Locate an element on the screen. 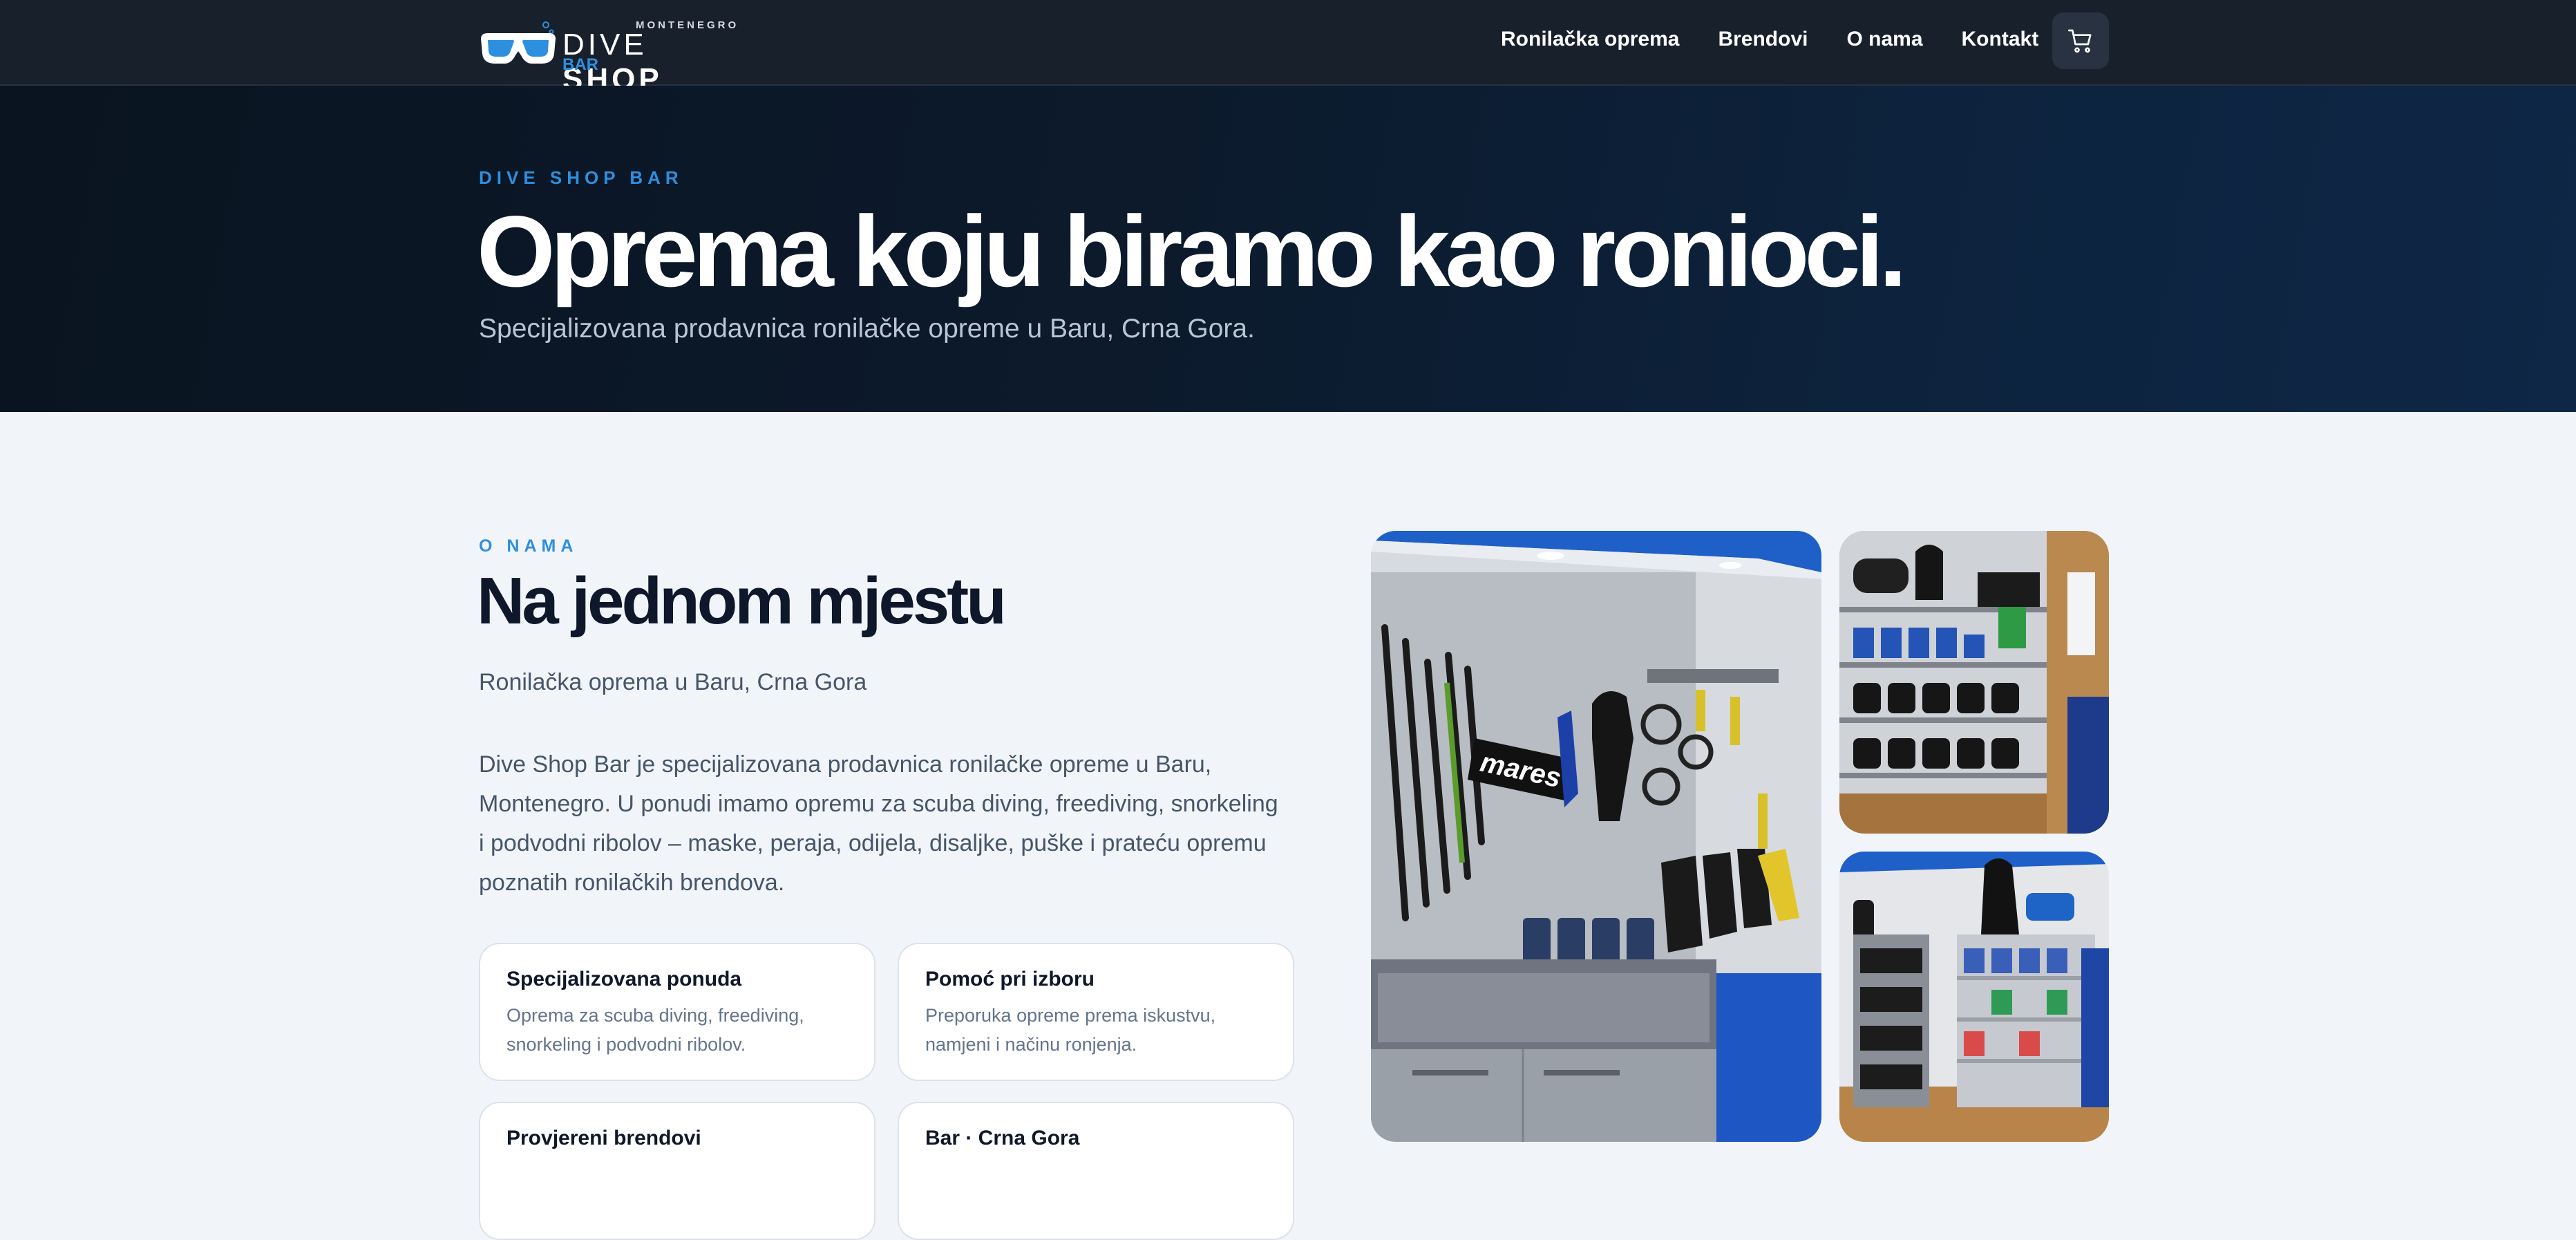 This screenshot has height=1240, width=2576. nav-link-o-nama: O nama is located at coordinates (1884, 41).